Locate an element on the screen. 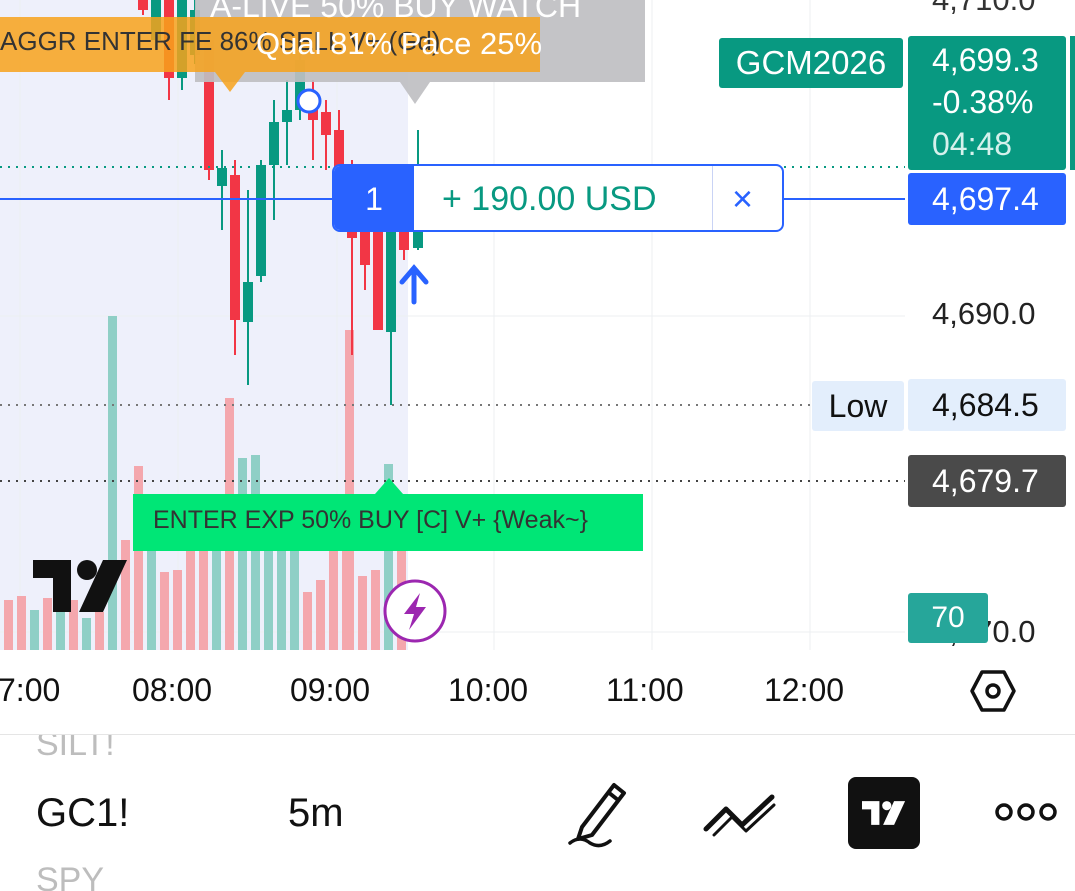  position-pnl: + 190.00 USD is located at coordinates (549, 199).